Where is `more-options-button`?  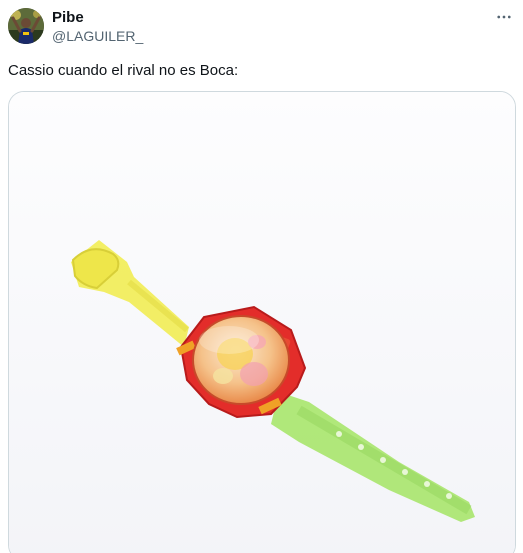 more-options-button is located at coordinates (504, 17).